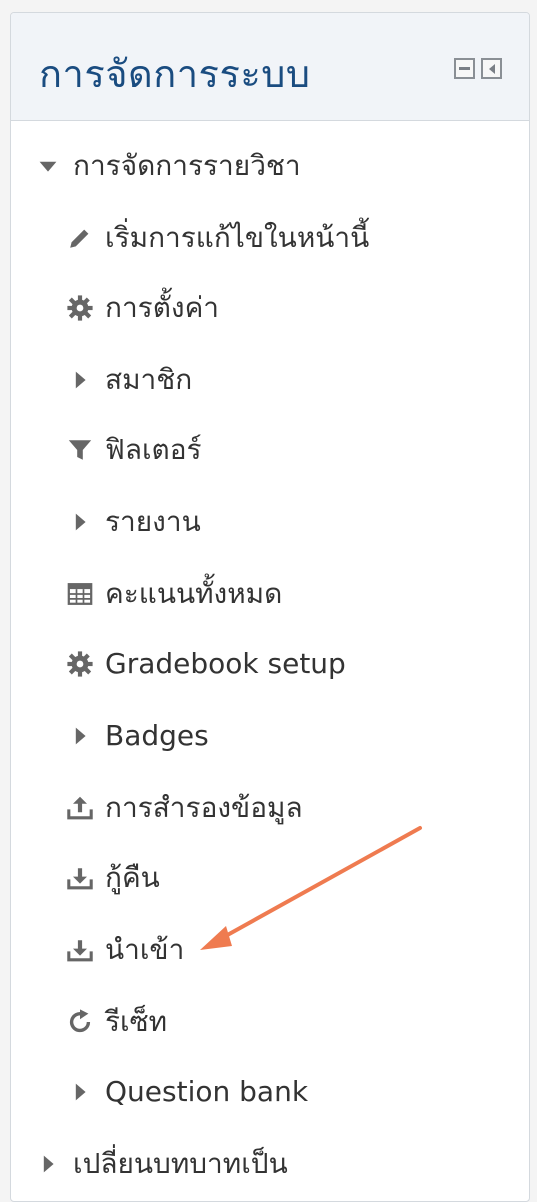  I want to click on menu-item-label: เริ่มการแก้ไขในหน้านี้, so click(237, 237).